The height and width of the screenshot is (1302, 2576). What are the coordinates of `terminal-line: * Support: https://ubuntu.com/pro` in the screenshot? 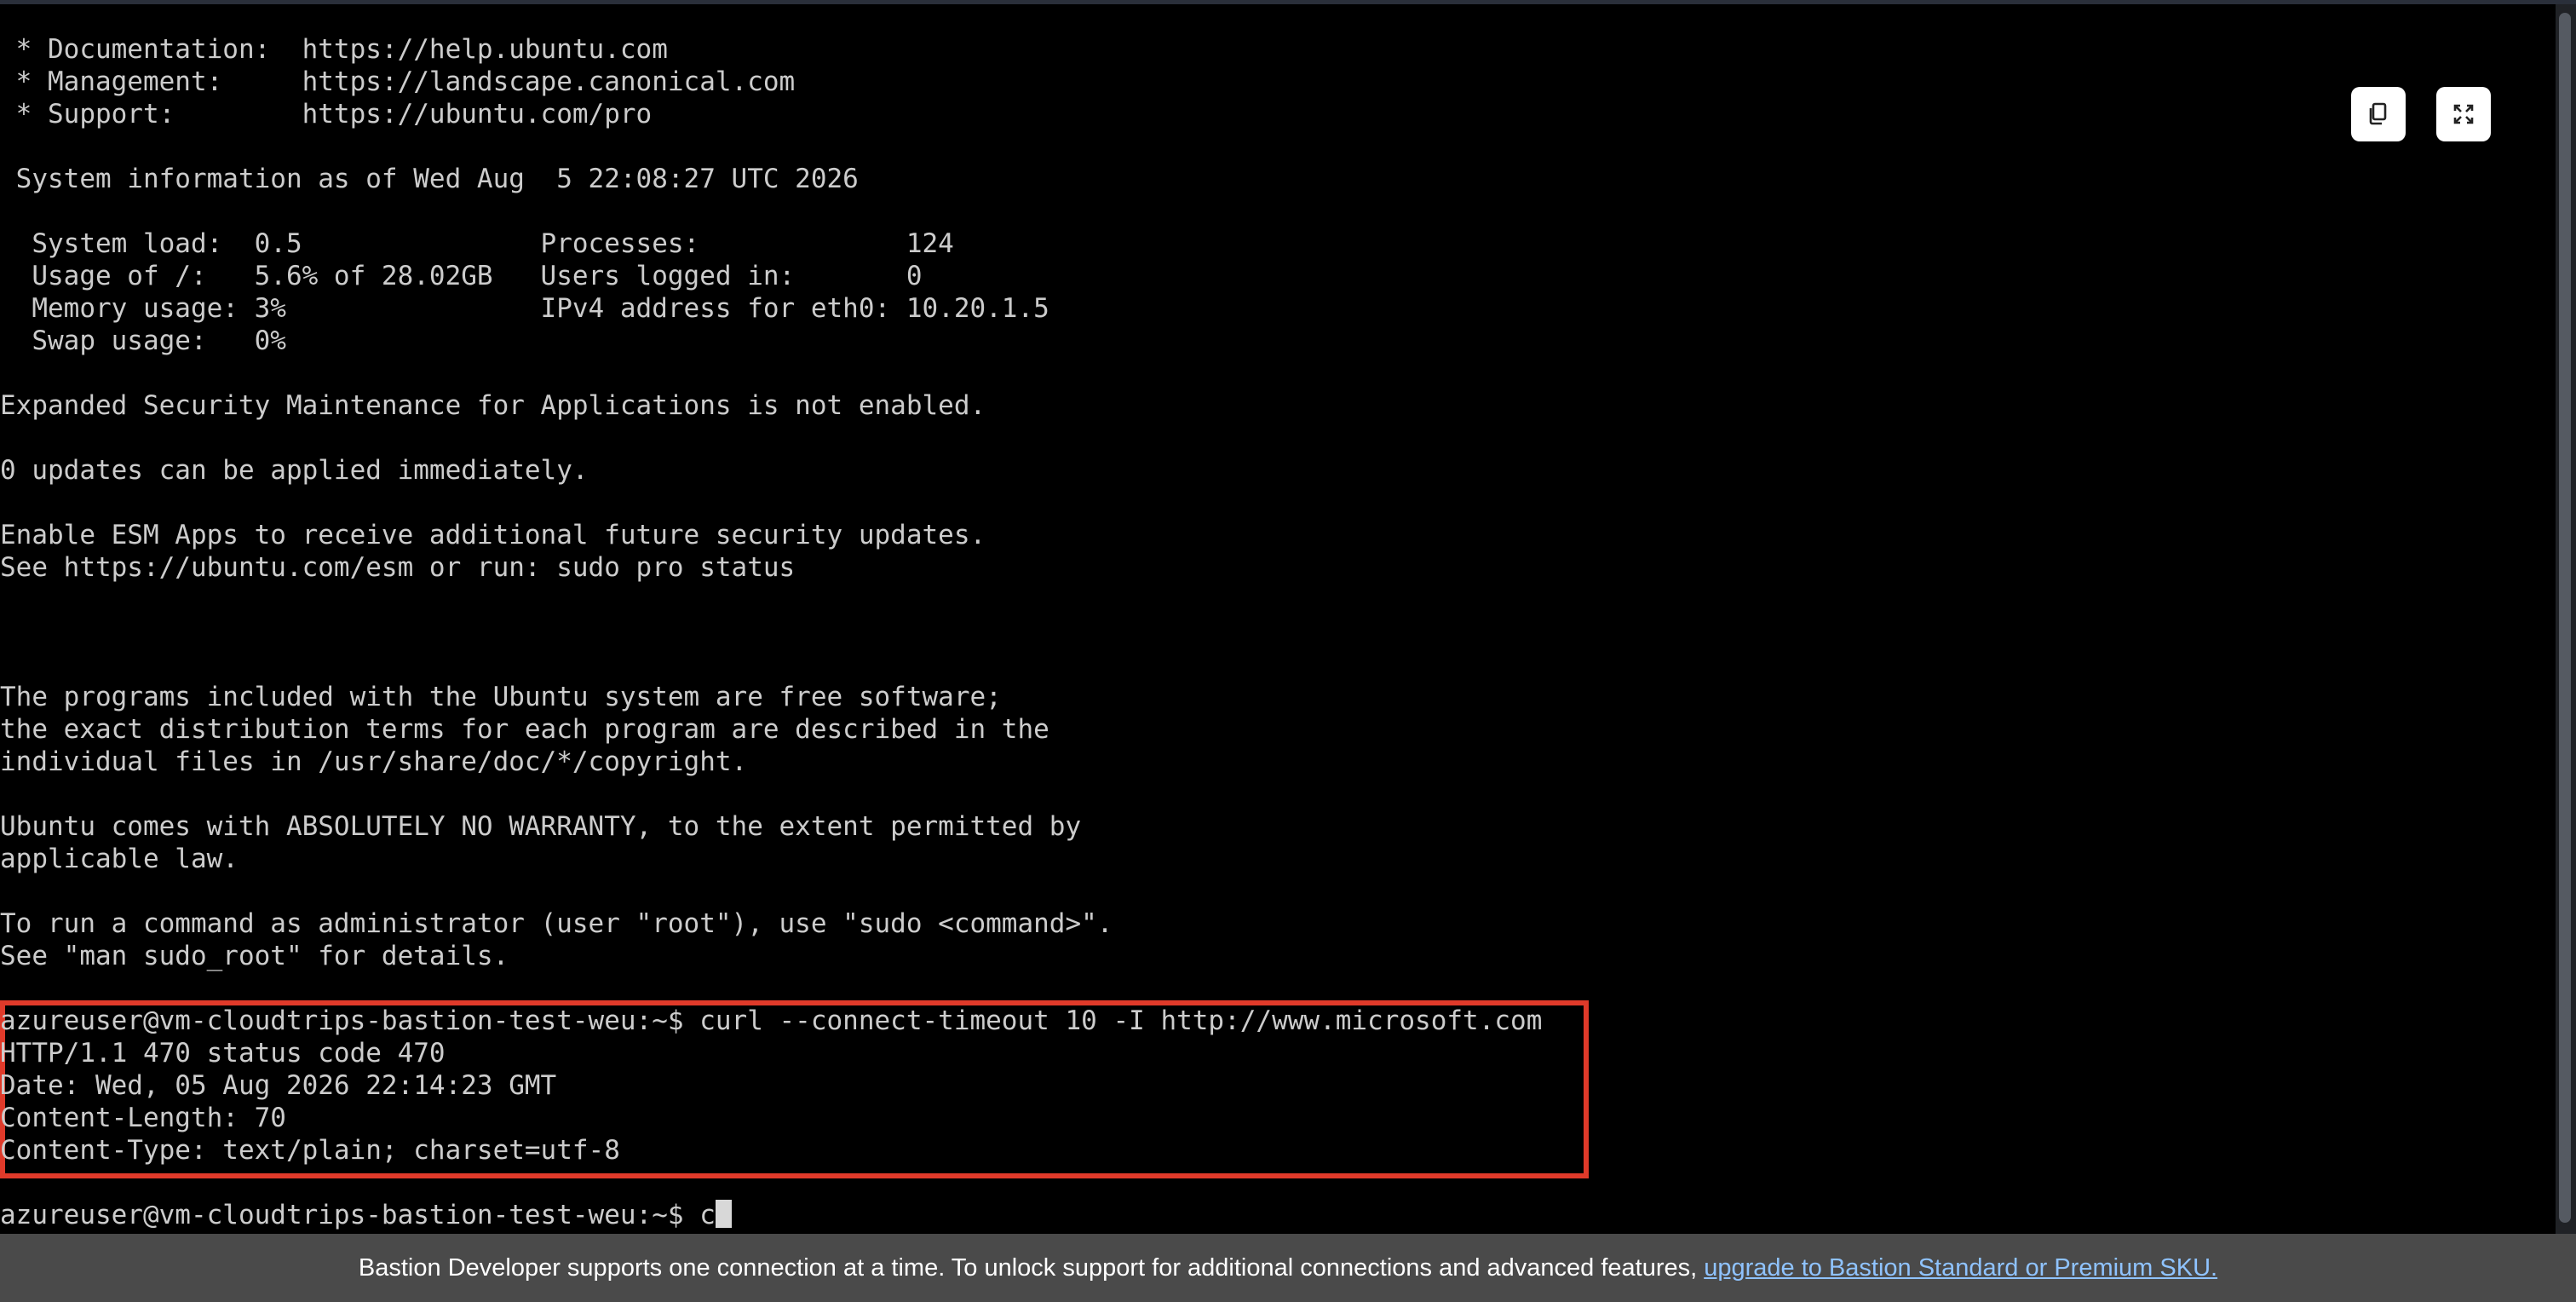 It's located at (326, 115).